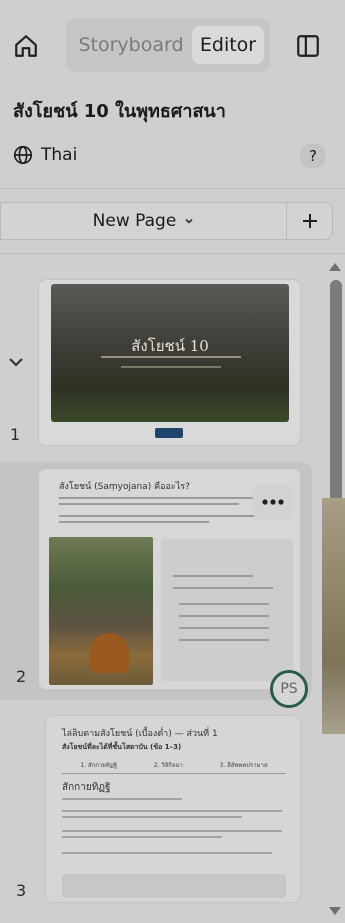  Describe the element at coordinates (335, 267) in the screenshot. I see `scroll-up-arrow` at that location.